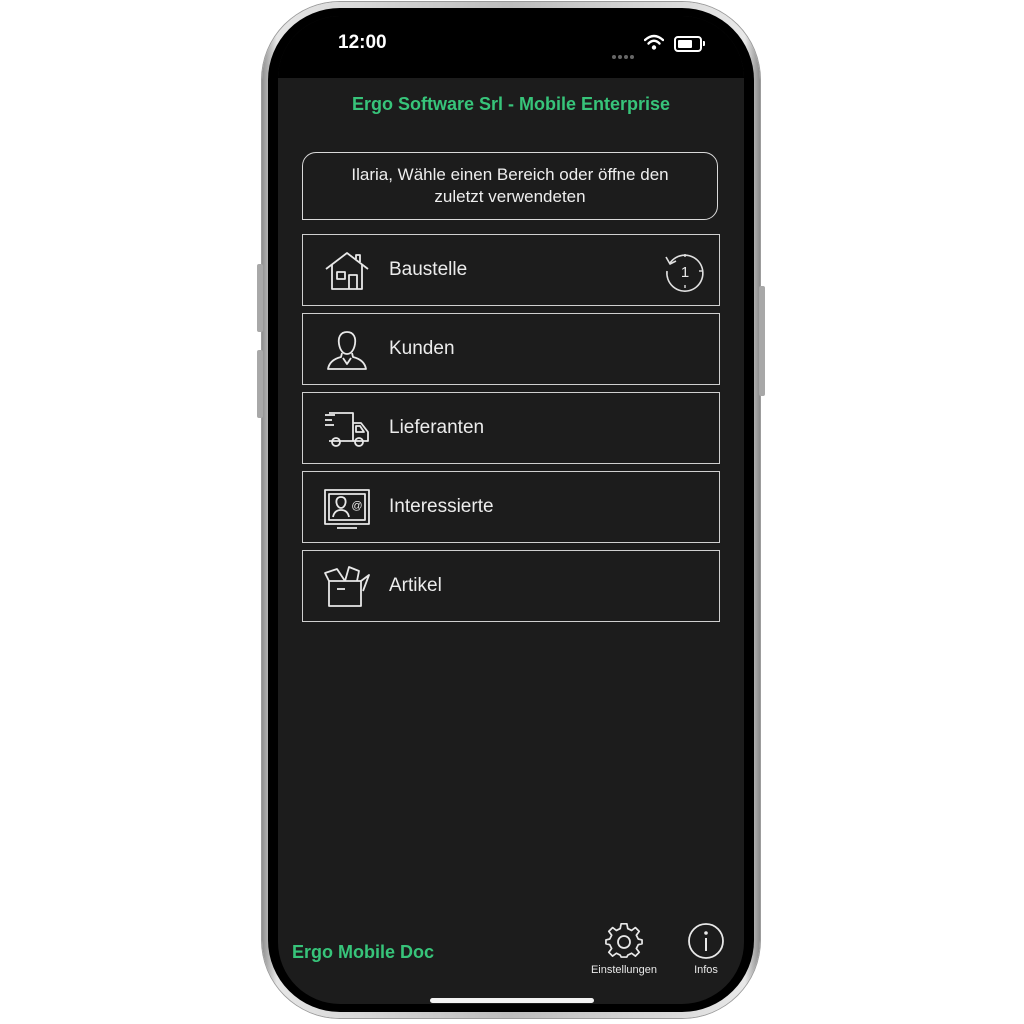 The width and height of the screenshot is (1024, 1024). I want to click on power-button, so click(762, 341).